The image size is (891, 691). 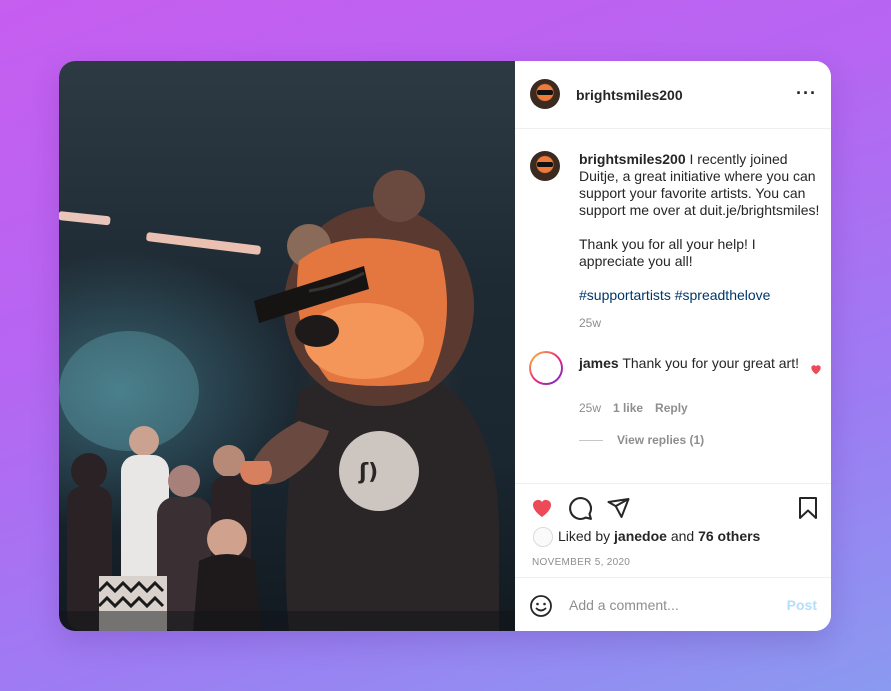 What do you see at coordinates (546, 368) in the screenshot?
I see `commenter-avatar` at bounding box center [546, 368].